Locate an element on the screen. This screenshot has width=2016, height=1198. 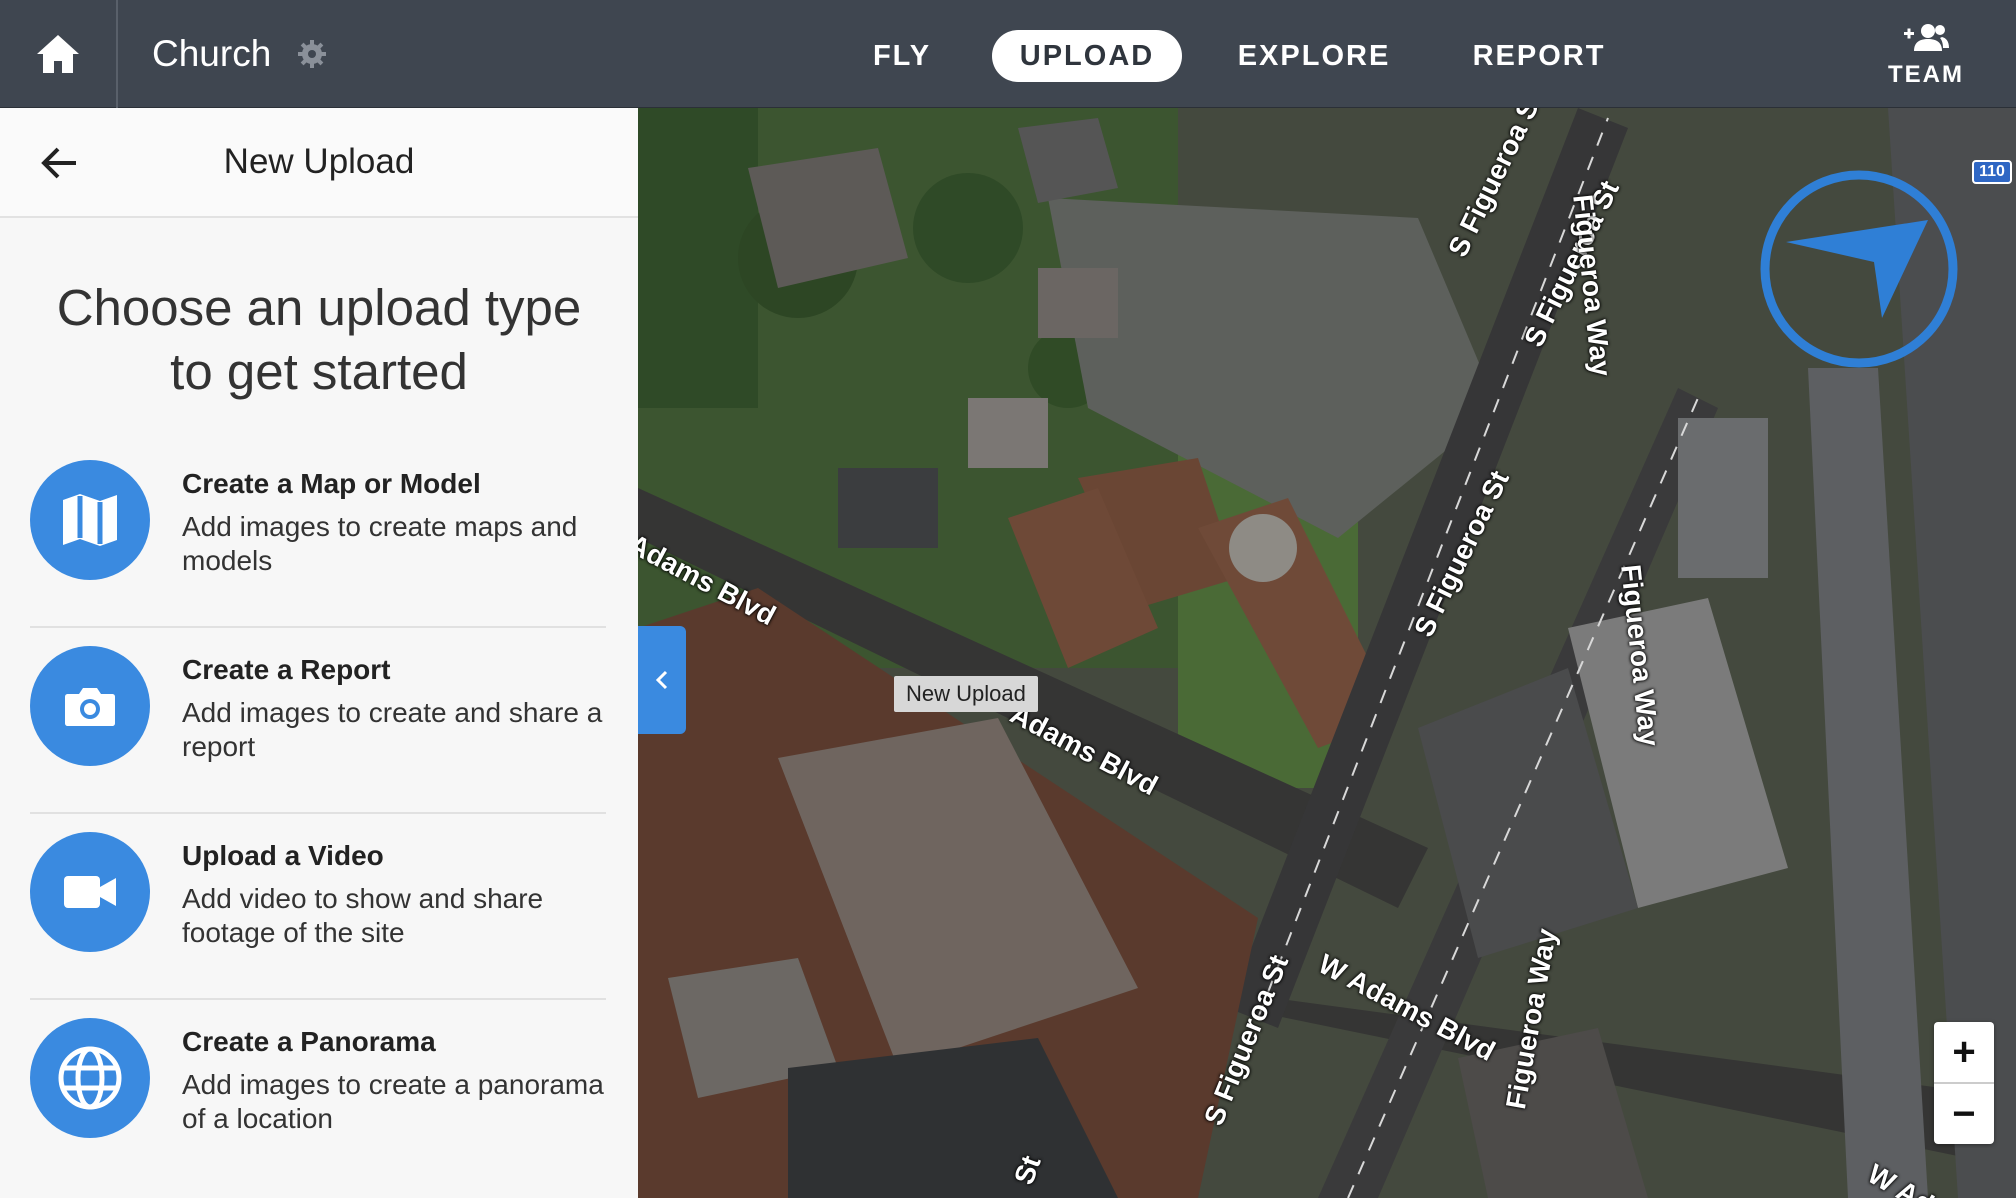
option-title: Upload a Video is located at coordinates (283, 855).